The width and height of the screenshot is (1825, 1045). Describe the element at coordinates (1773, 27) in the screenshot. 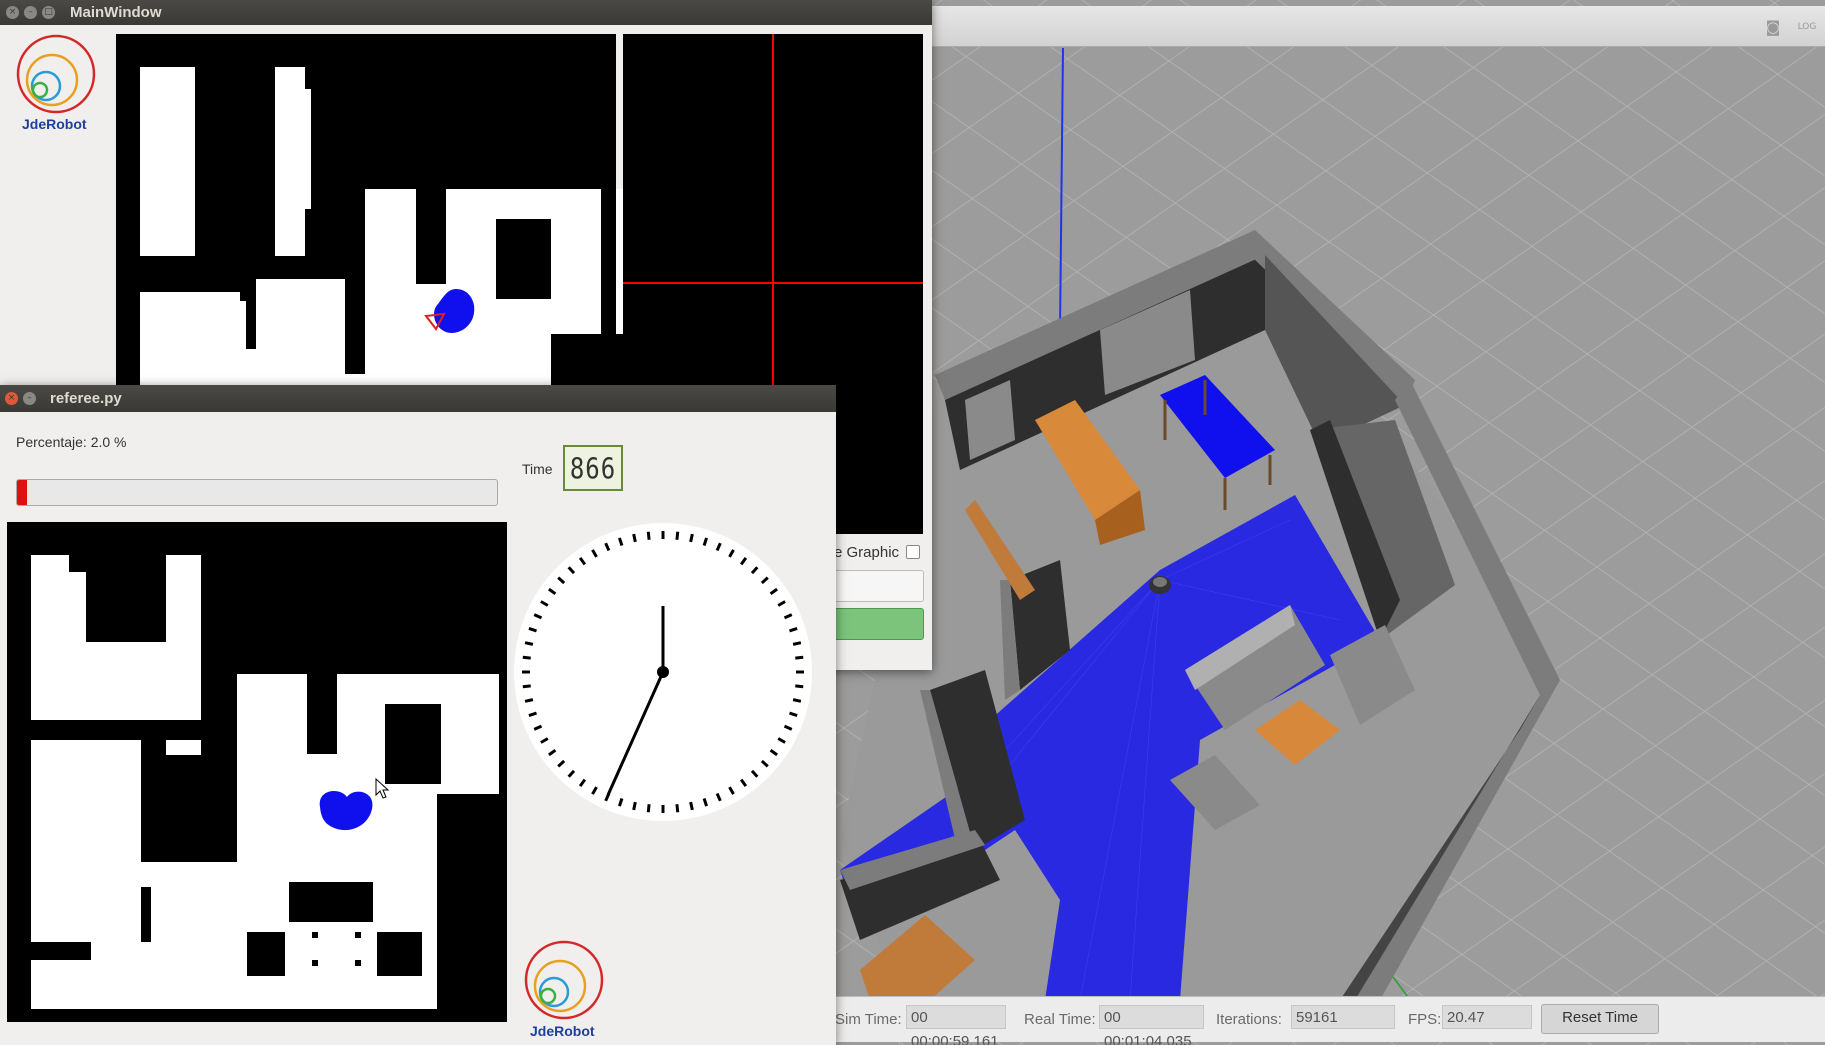

I see `camera-icon: ◙` at that location.